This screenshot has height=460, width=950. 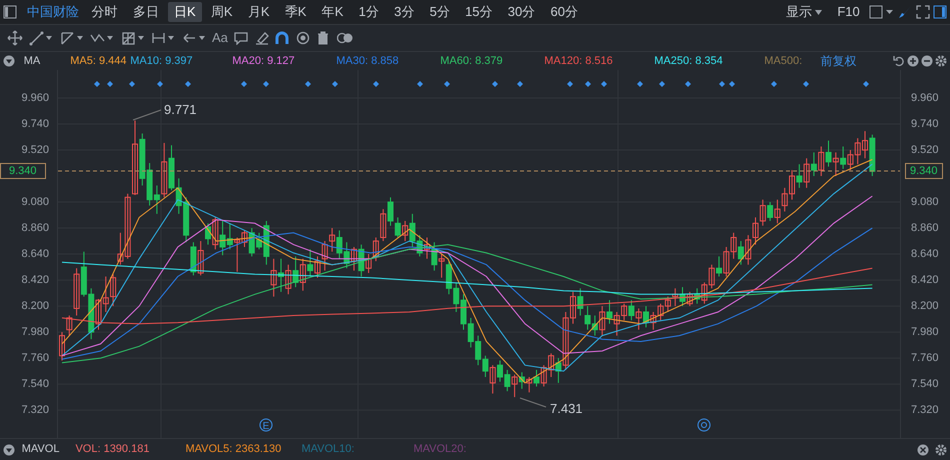 I want to click on indicator-name: MA, so click(x=32, y=61).